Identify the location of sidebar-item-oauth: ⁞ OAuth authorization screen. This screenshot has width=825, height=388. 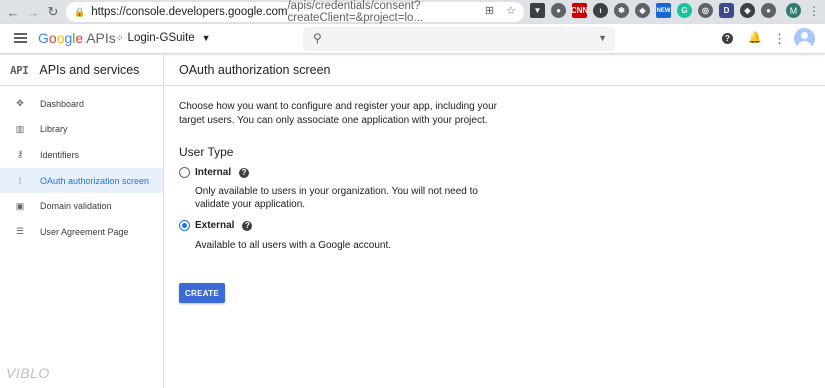
(81, 180).